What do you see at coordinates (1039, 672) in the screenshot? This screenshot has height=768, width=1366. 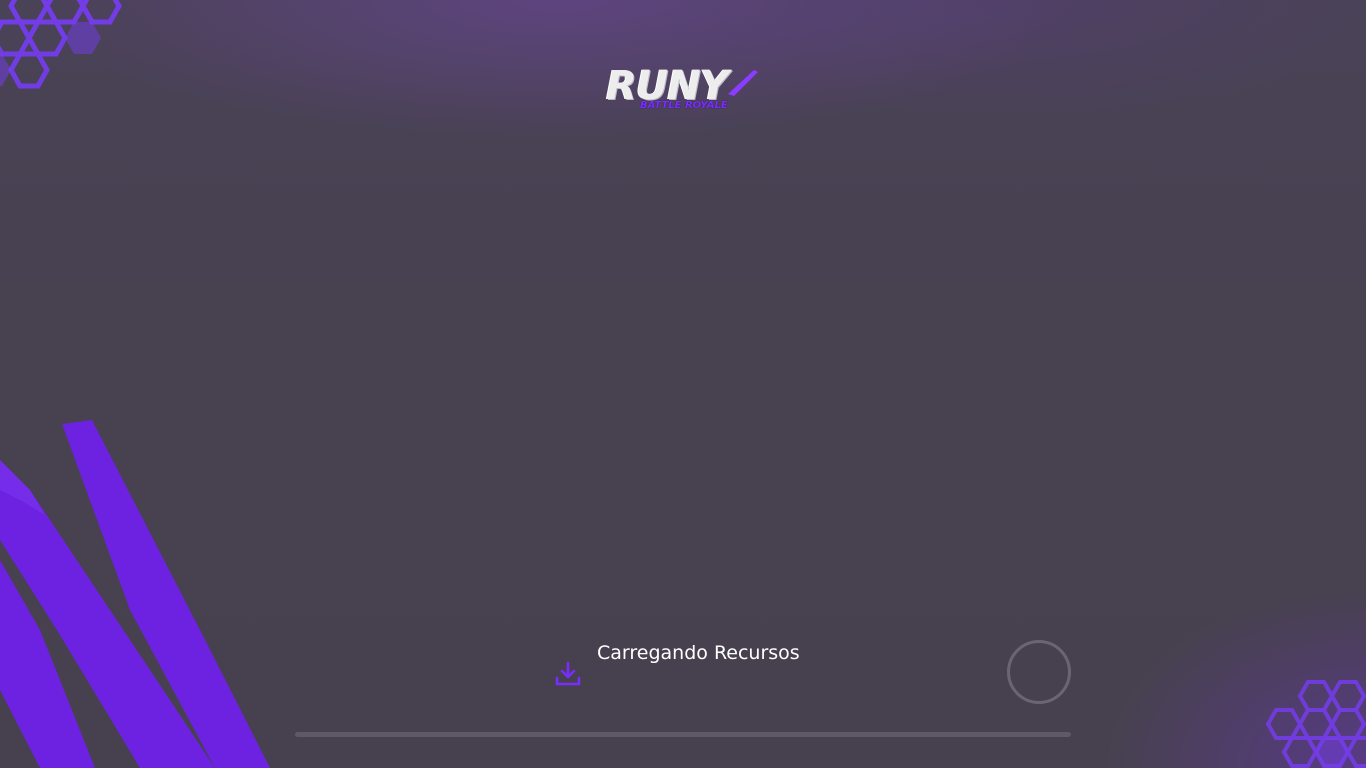 I see `loading-spinner-icon` at bounding box center [1039, 672].